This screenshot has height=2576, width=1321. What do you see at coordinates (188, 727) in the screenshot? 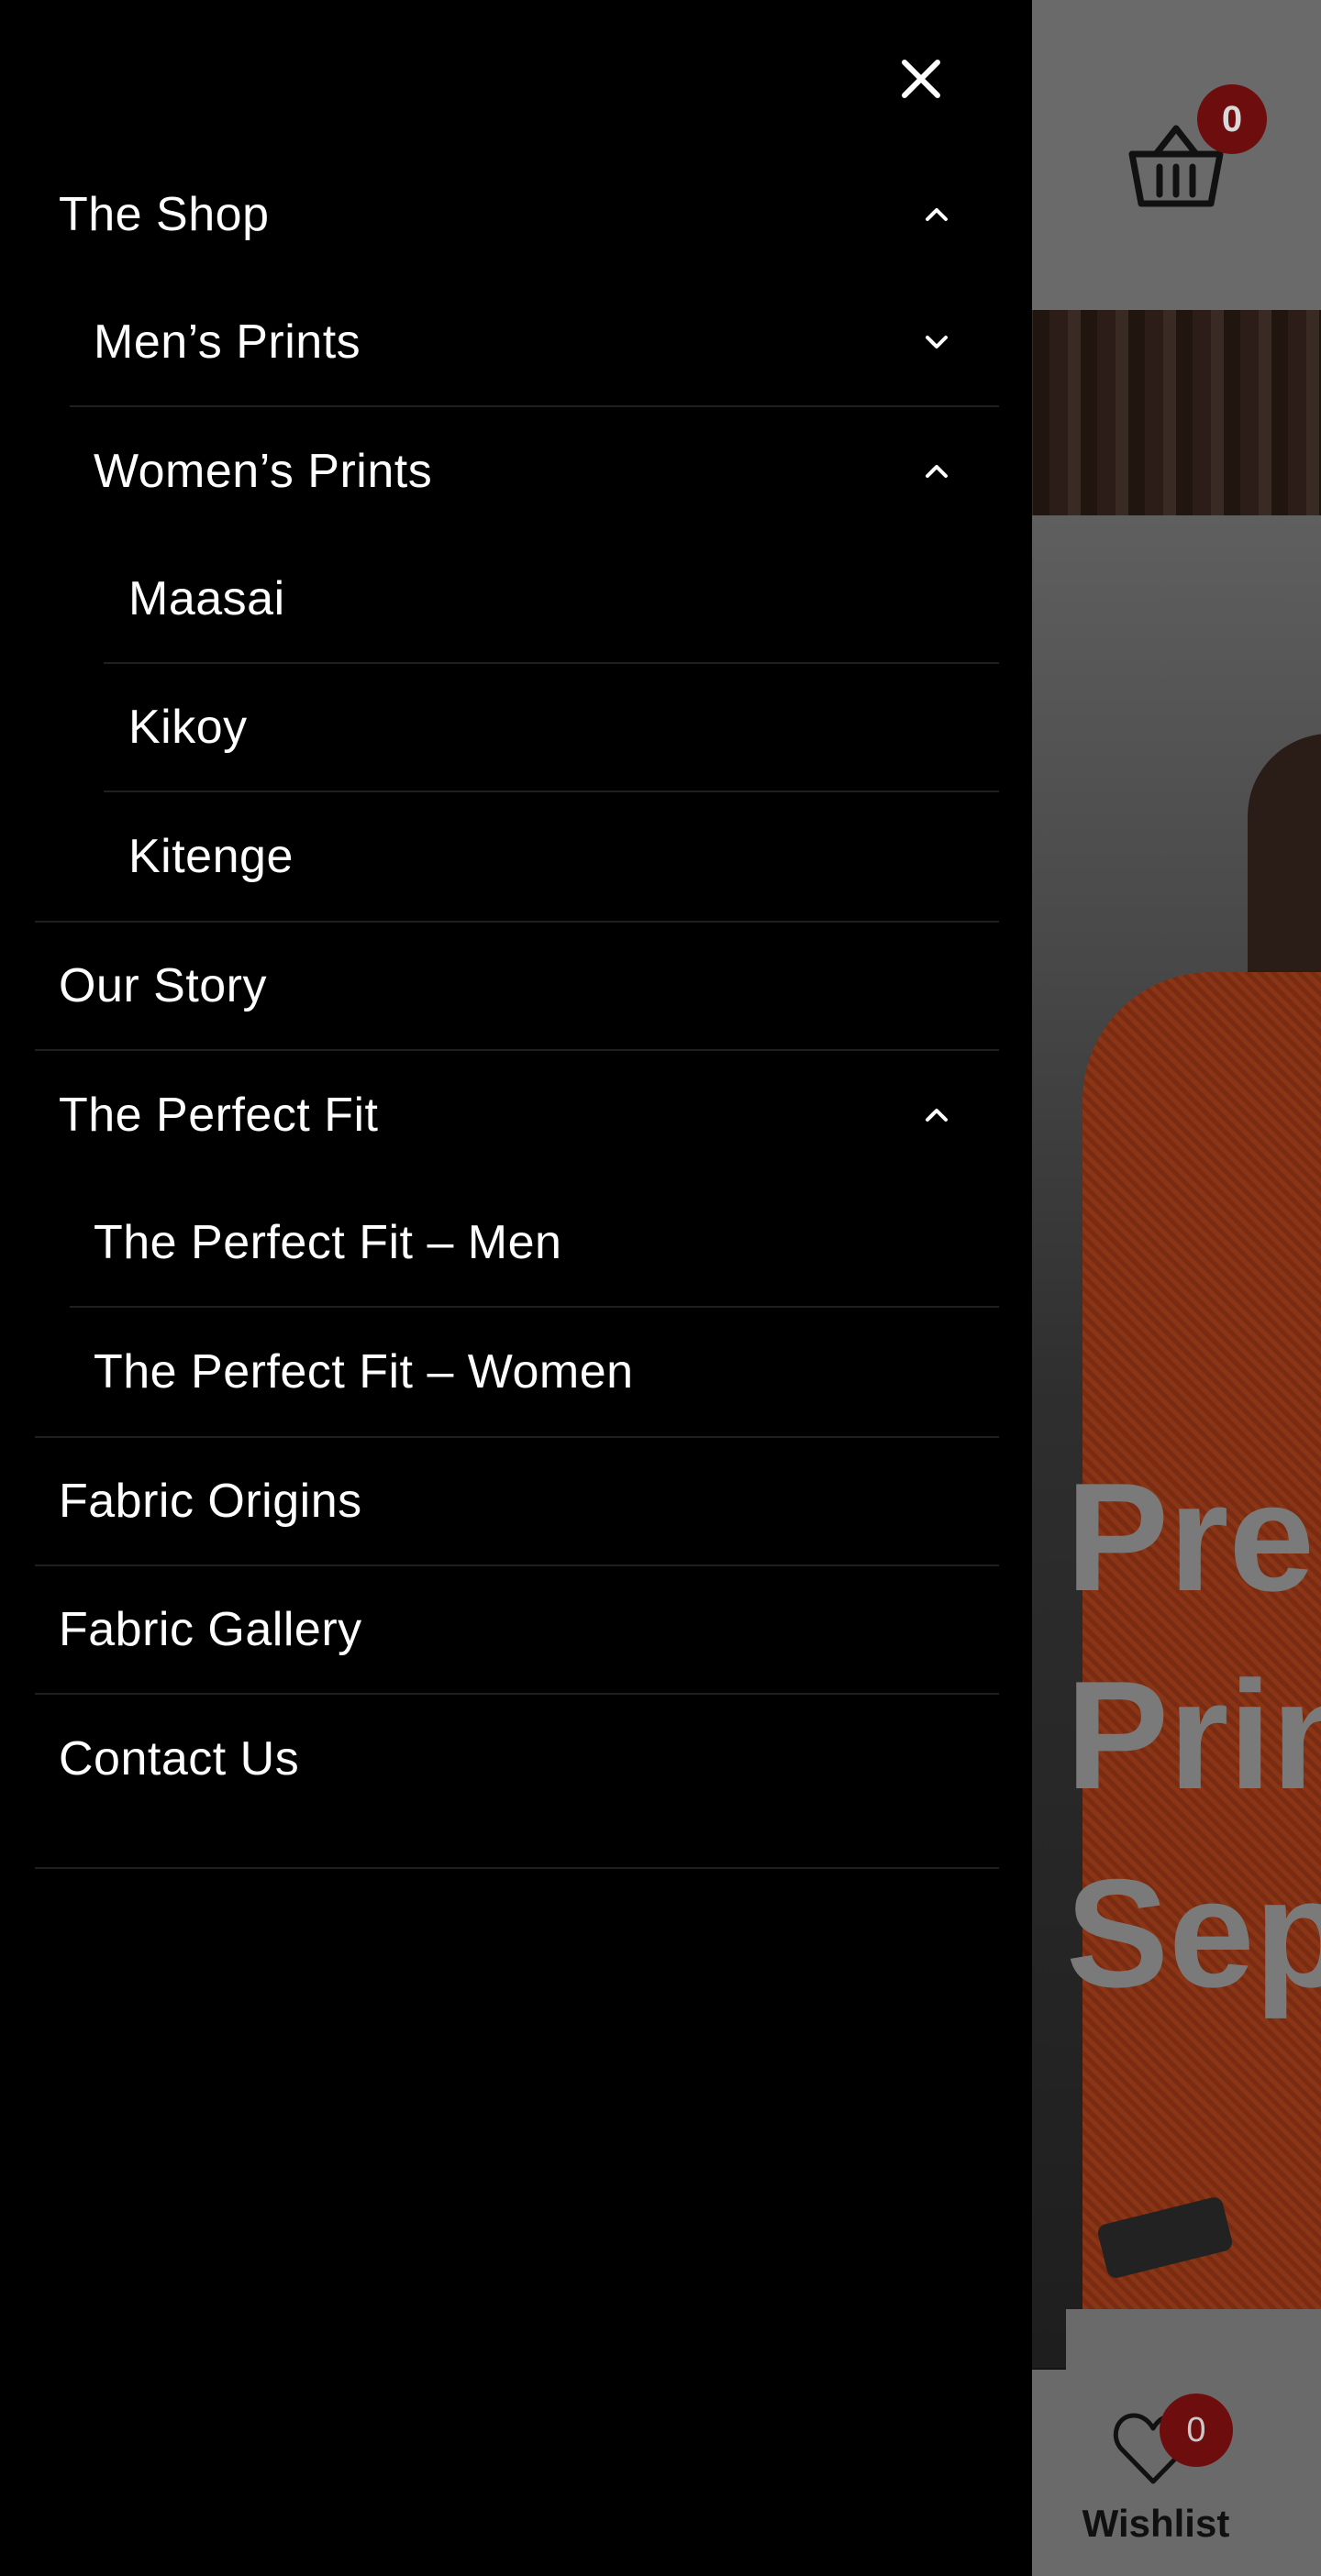
I see `menu-item-label: Kikoy` at bounding box center [188, 727].